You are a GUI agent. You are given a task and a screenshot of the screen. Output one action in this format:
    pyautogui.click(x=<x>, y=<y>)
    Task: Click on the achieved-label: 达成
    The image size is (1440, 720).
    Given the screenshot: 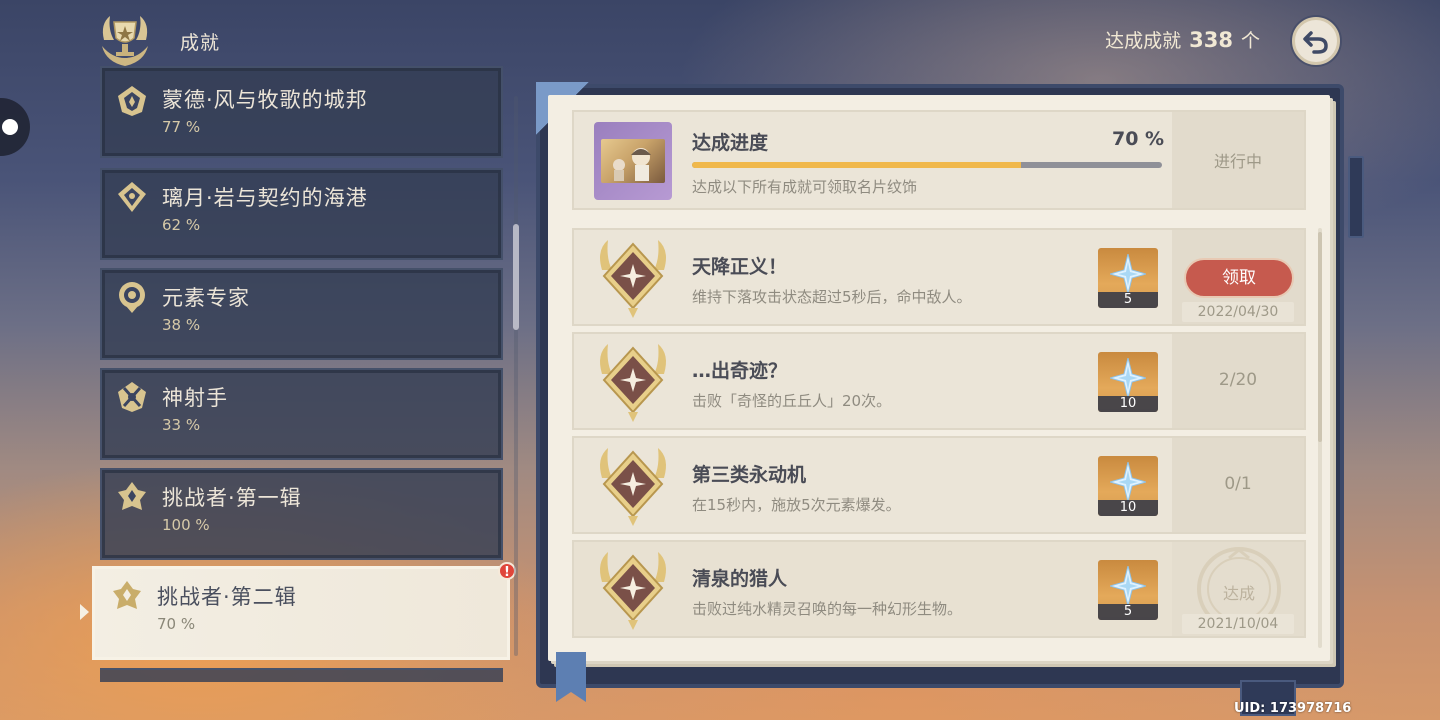 What is the action you would take?
    pyautogui.click(x=1238, y=593)
    